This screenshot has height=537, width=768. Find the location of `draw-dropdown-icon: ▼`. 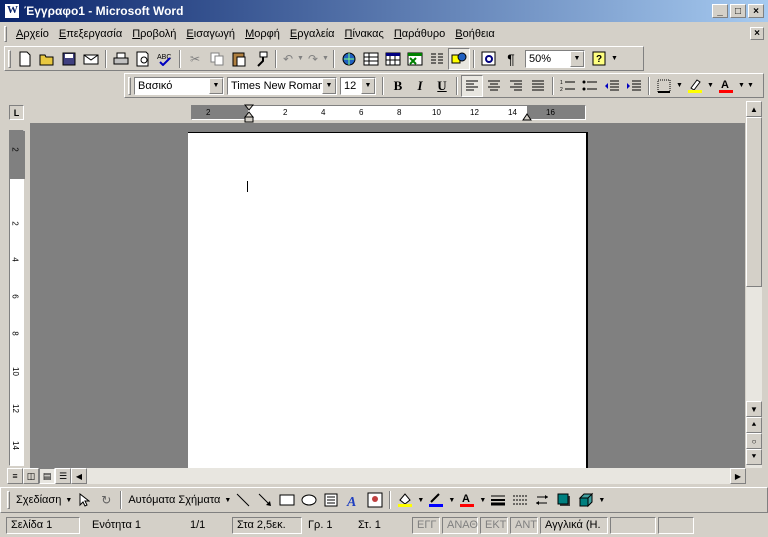

draw-dropdown-icon: ▼ is located at coordinates (68, 500).